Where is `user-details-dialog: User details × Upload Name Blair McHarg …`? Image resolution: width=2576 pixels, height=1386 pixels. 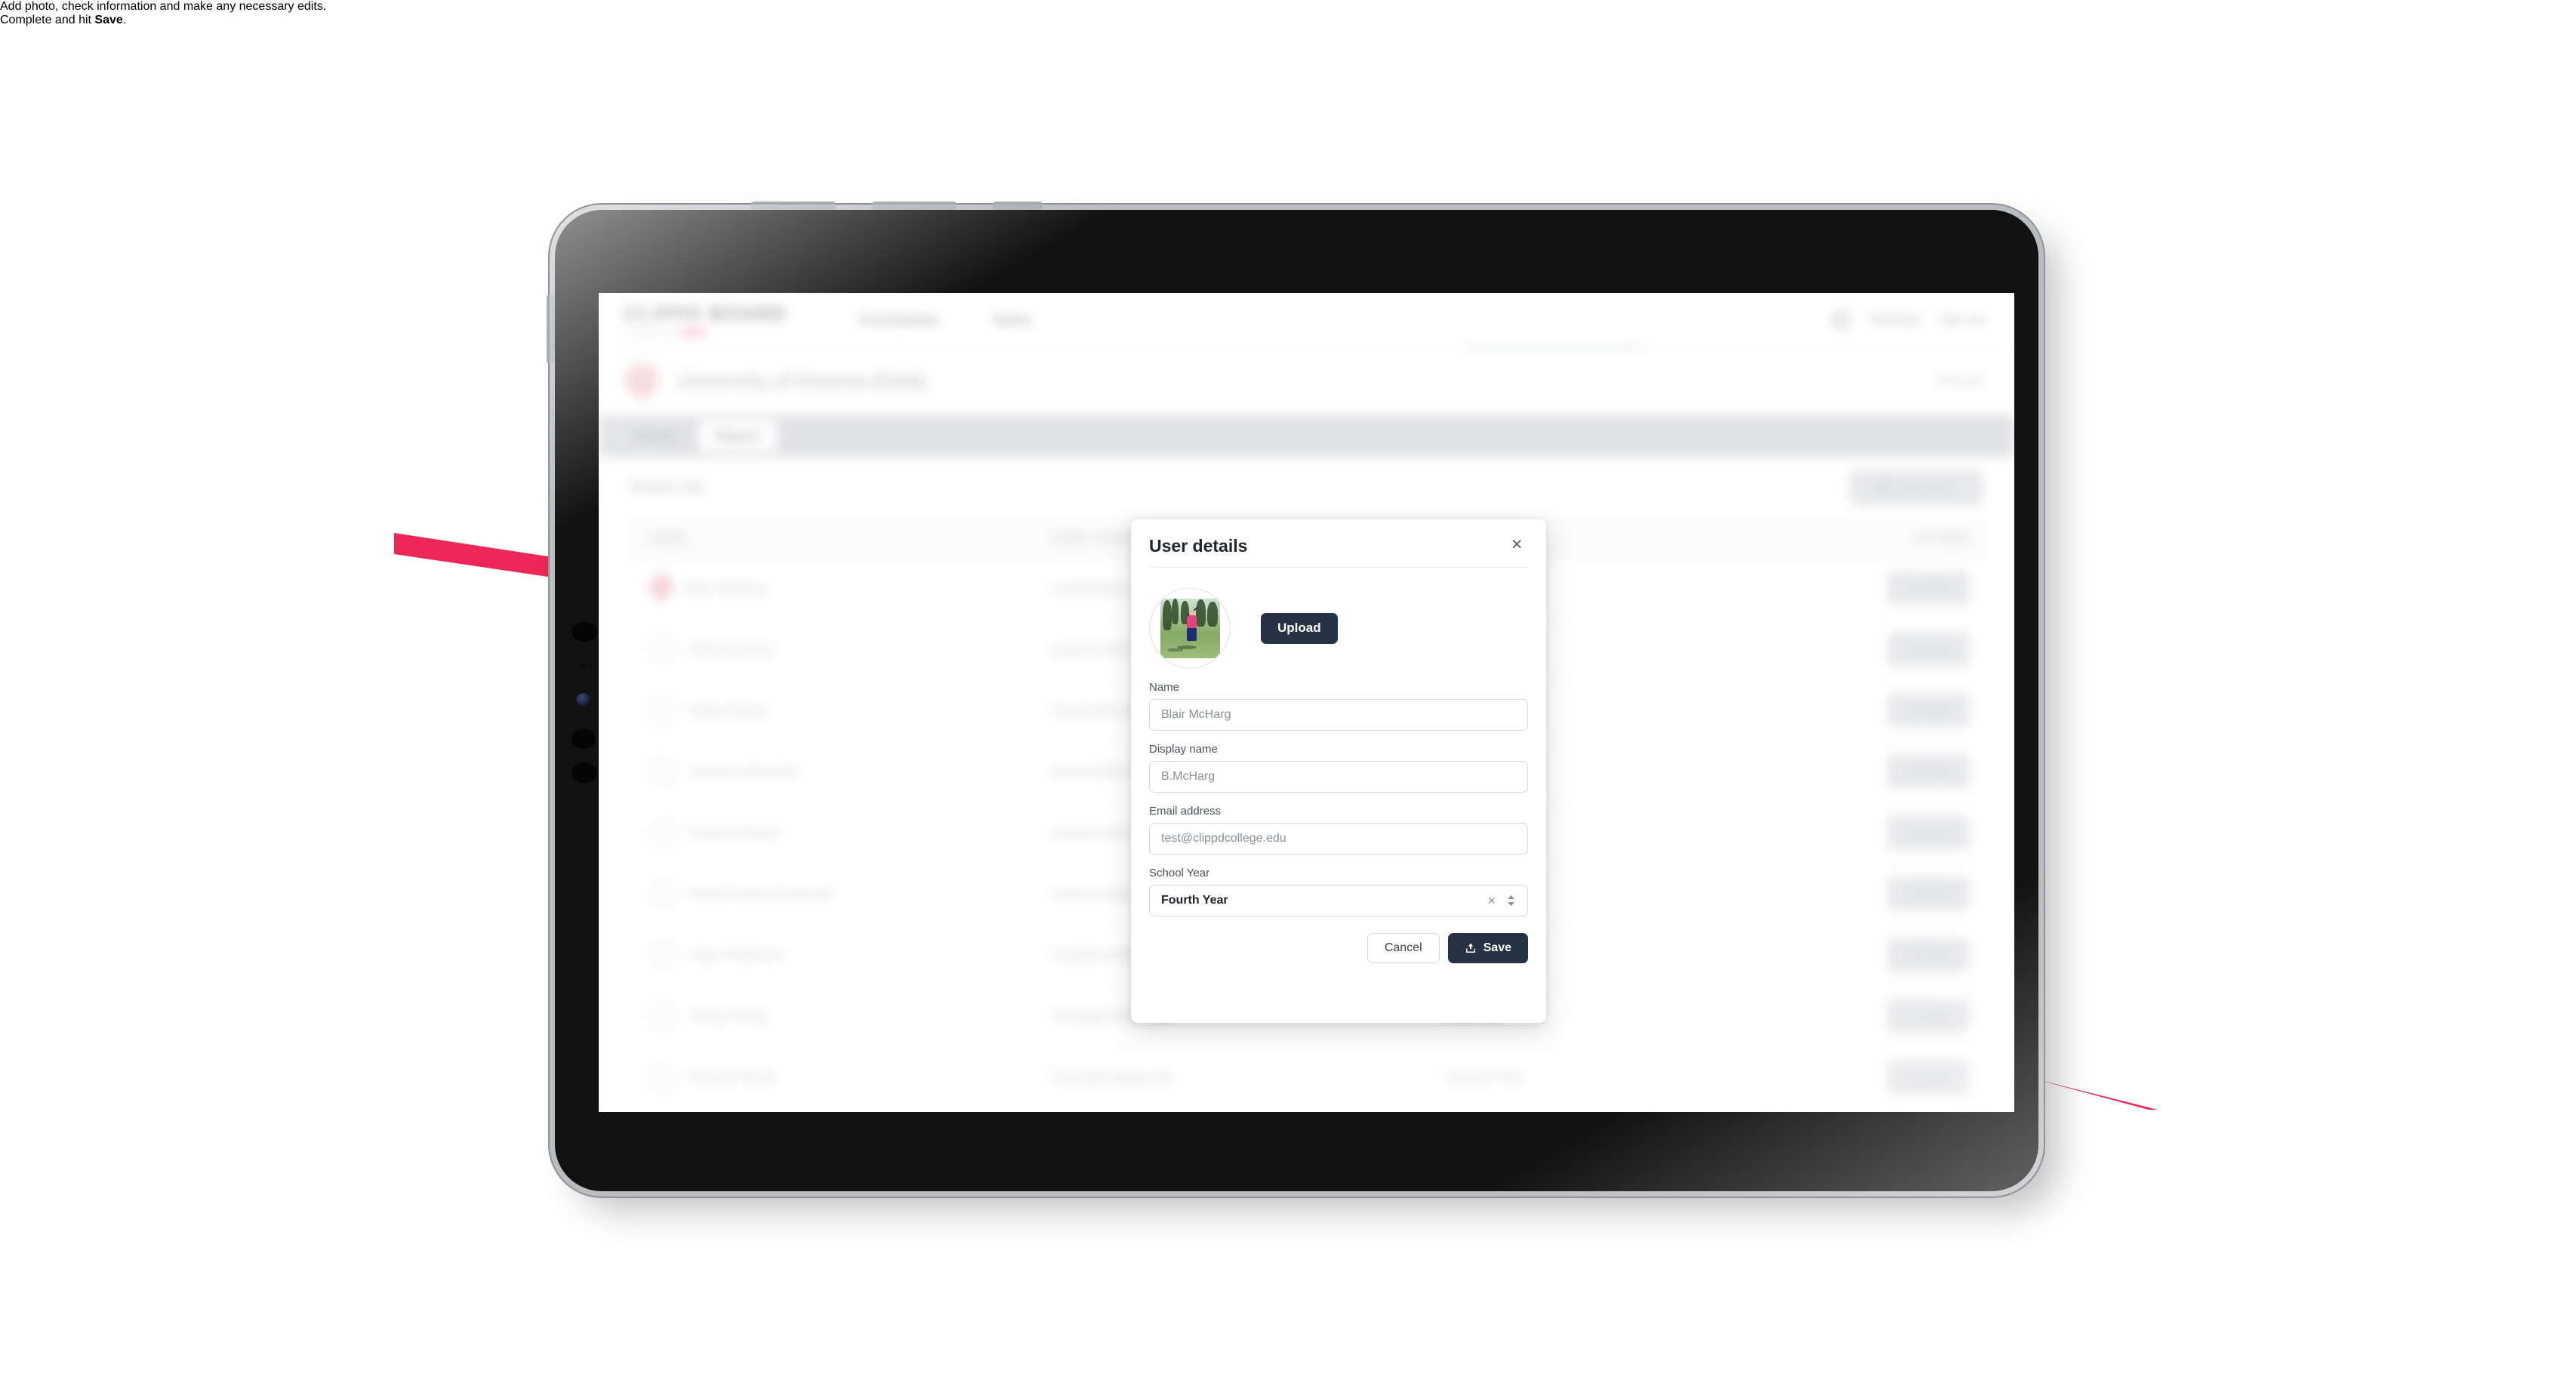 user-details-dialog: User details × Upload Name Blair McHarg … is located at coordinates (1338, 771).